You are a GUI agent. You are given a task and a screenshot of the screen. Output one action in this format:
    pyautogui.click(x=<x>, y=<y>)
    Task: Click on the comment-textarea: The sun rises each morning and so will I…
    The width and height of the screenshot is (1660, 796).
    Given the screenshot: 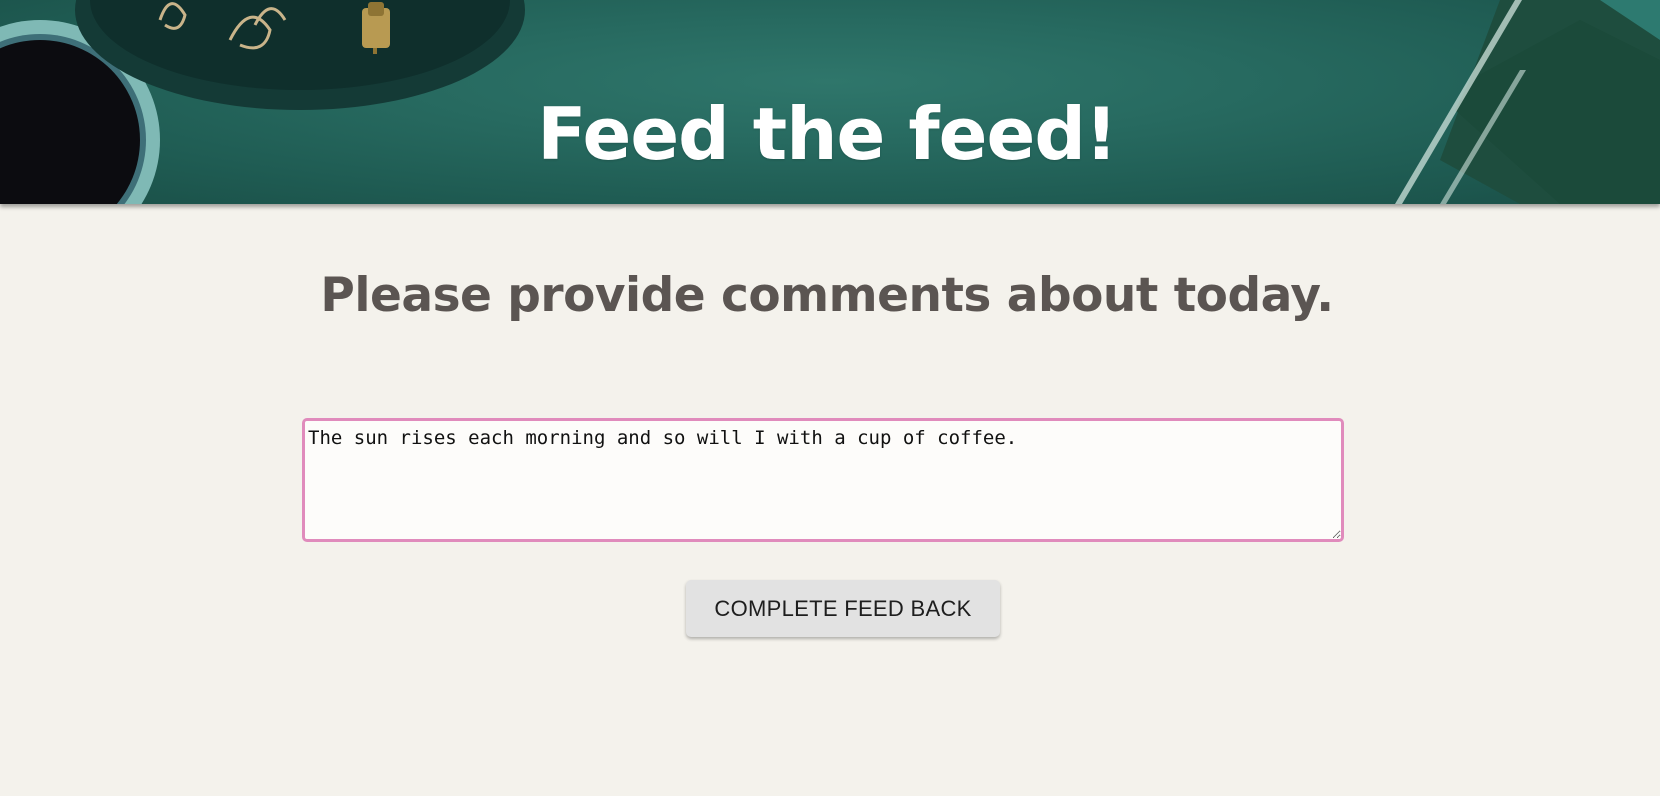 What is the action you would take?
    pyautogui.click(x=823, y=480)
    